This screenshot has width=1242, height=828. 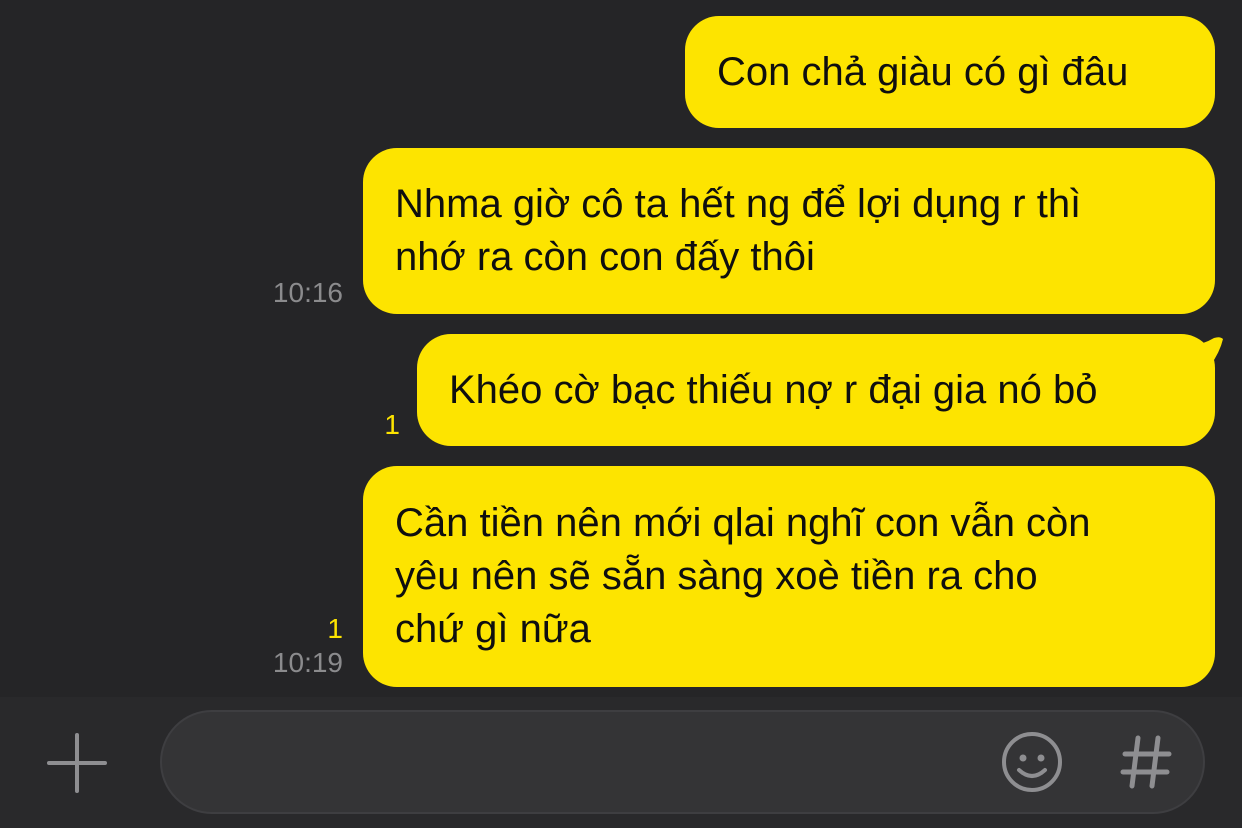 I want to click on message-text-line: Nhma giờ cô ta hết ng để lợi dụng r thì, so click(x=738, y=204).